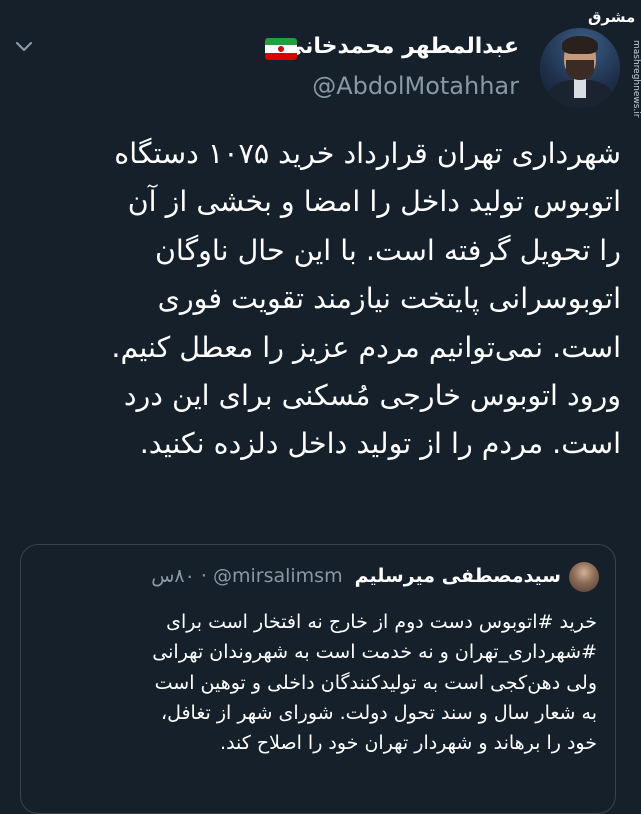  I want to click on author-name: عبدالمطهر محمدخانی, so click(401, 46).